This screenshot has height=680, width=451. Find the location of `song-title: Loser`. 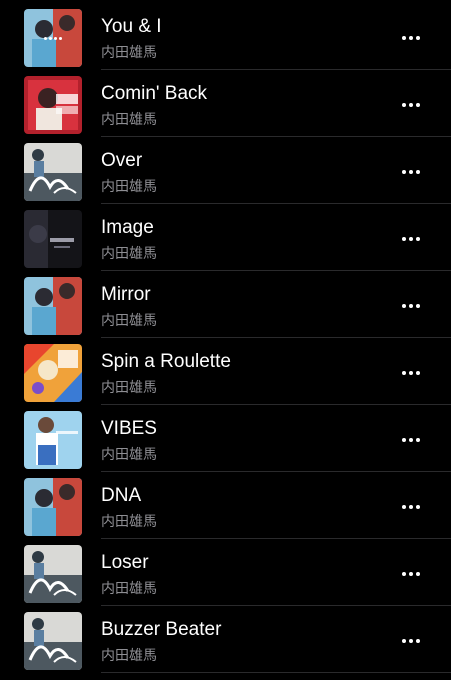

song-title: Loser is located at coordinates (125, 562).